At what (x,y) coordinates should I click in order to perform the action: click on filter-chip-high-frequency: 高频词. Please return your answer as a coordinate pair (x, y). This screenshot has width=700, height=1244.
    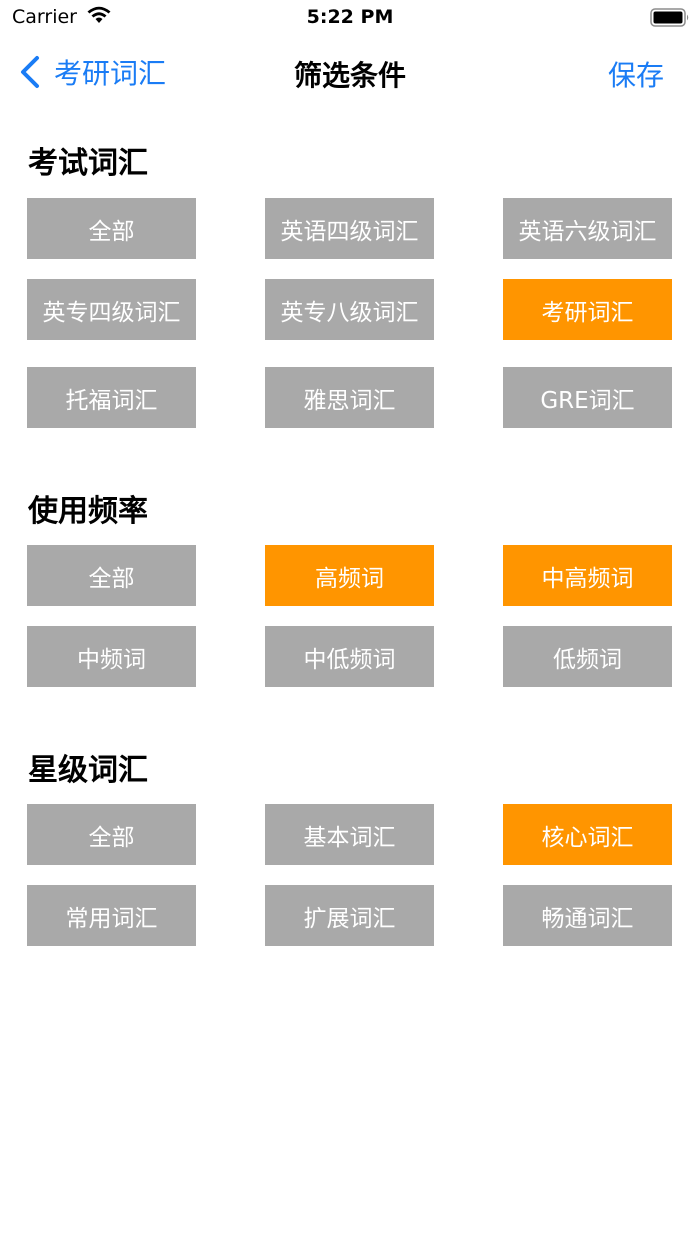
    Looking at the image, I should click on (349, 575).